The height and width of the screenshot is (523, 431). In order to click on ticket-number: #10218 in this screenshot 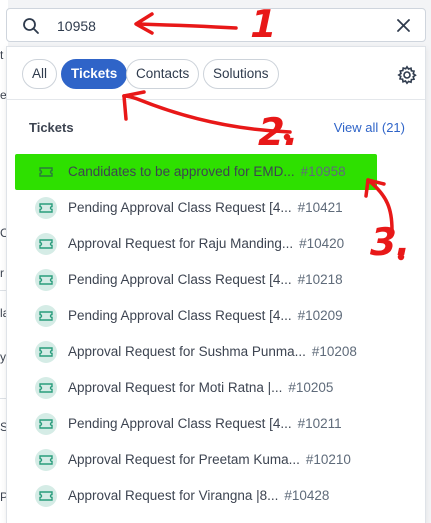, I will do `click(320, 279)`.